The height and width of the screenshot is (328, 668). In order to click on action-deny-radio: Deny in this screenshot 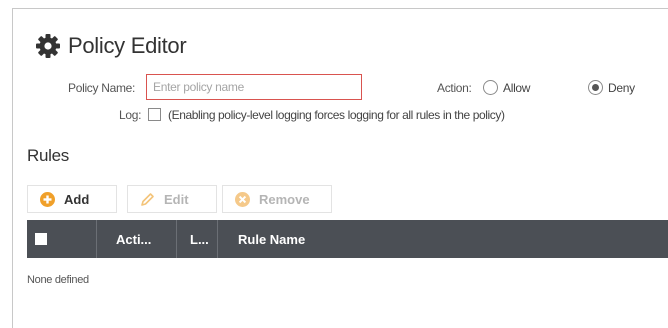, I will do `click(611, 87)`.